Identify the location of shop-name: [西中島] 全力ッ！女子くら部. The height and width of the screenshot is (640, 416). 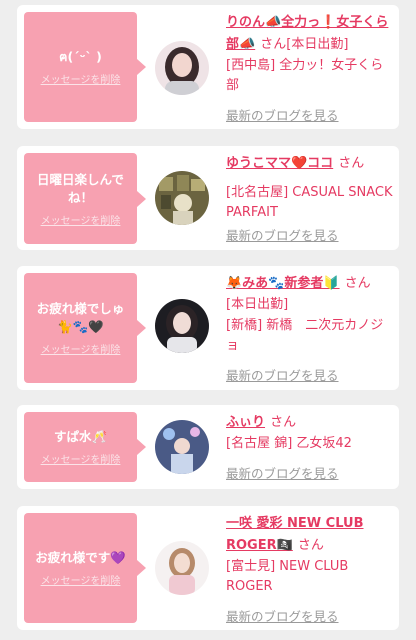
(305, 75).